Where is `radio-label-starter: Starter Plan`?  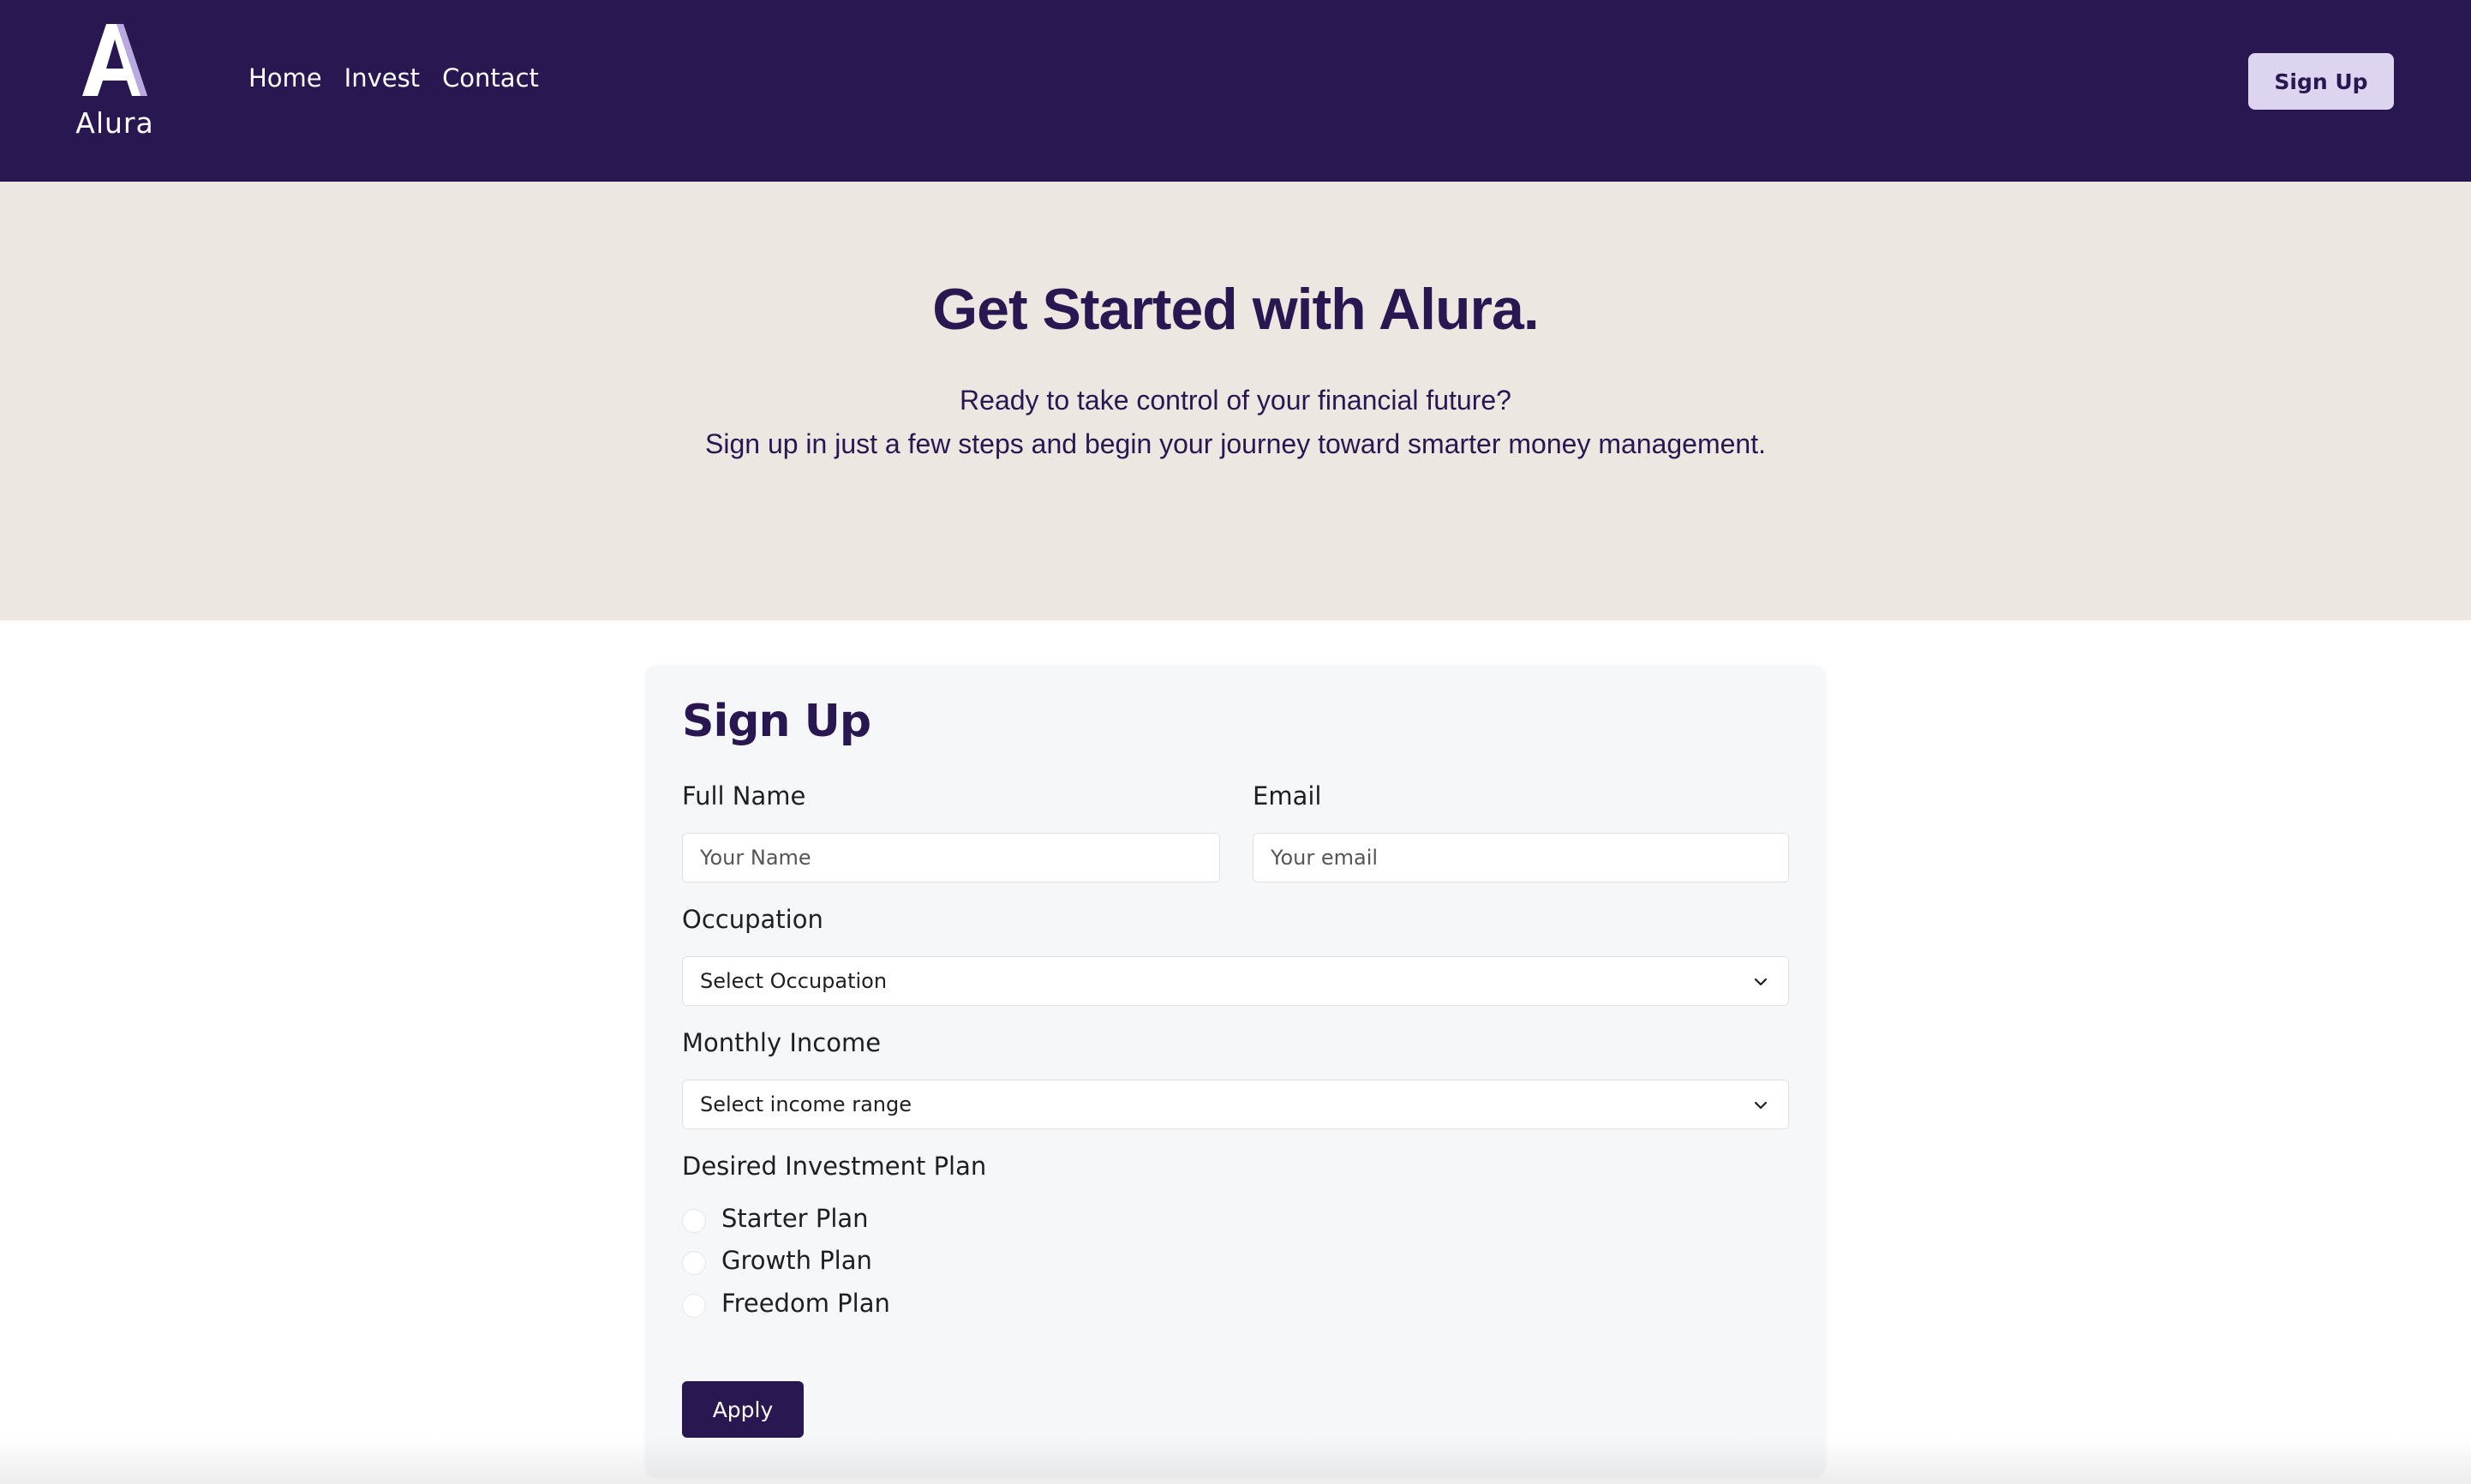 radio-label-starter: Starter Plan is located at coordinates (795, 1218).